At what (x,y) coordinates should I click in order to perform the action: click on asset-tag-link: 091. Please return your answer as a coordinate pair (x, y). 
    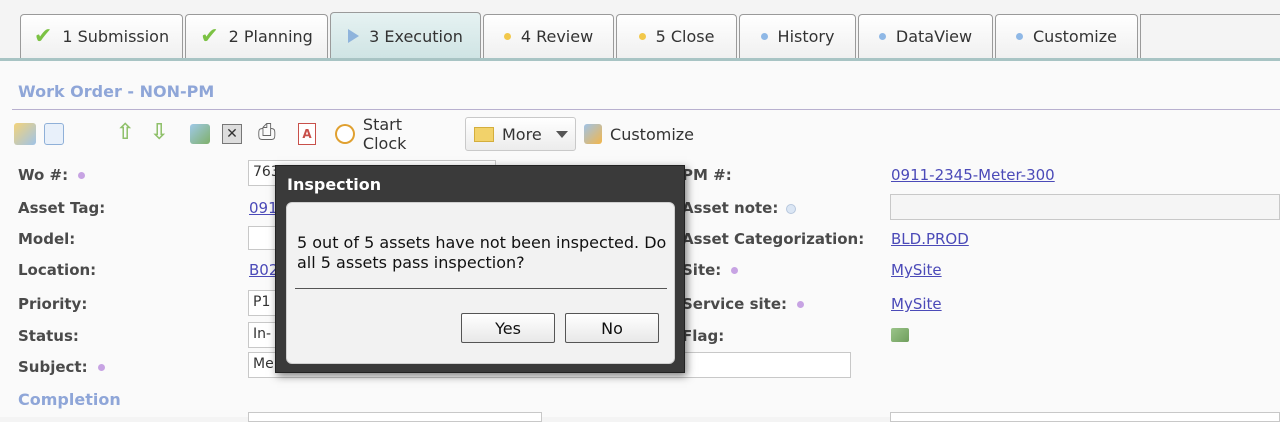
    Looking at the image, I should click on (263, 208).